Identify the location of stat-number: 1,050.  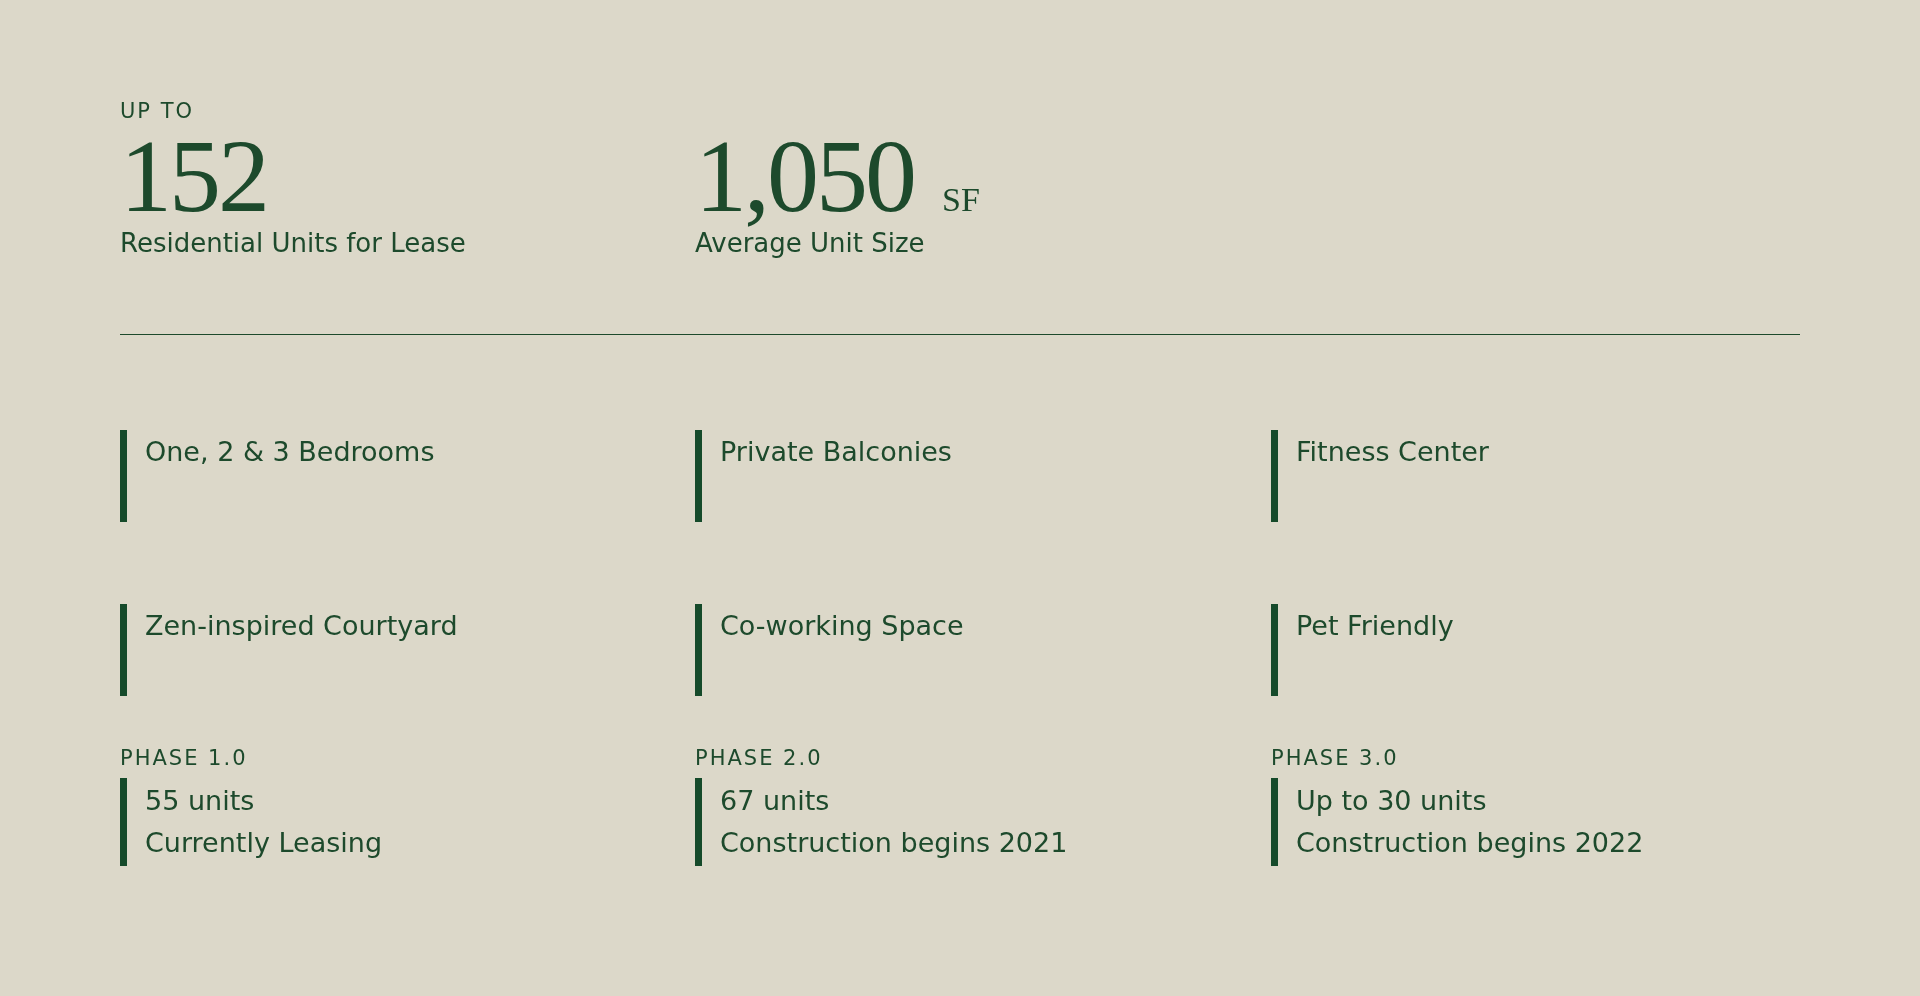
(804, 176).